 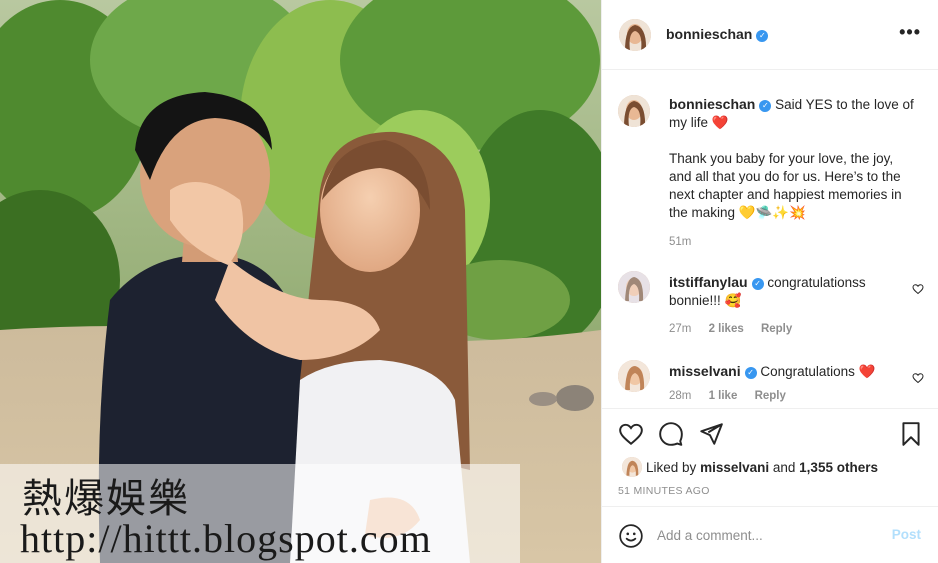 What do you see at coordinates (680, 329) in the screenshot?
I see `comment-time: 27m` at bounding box center [680, 329].